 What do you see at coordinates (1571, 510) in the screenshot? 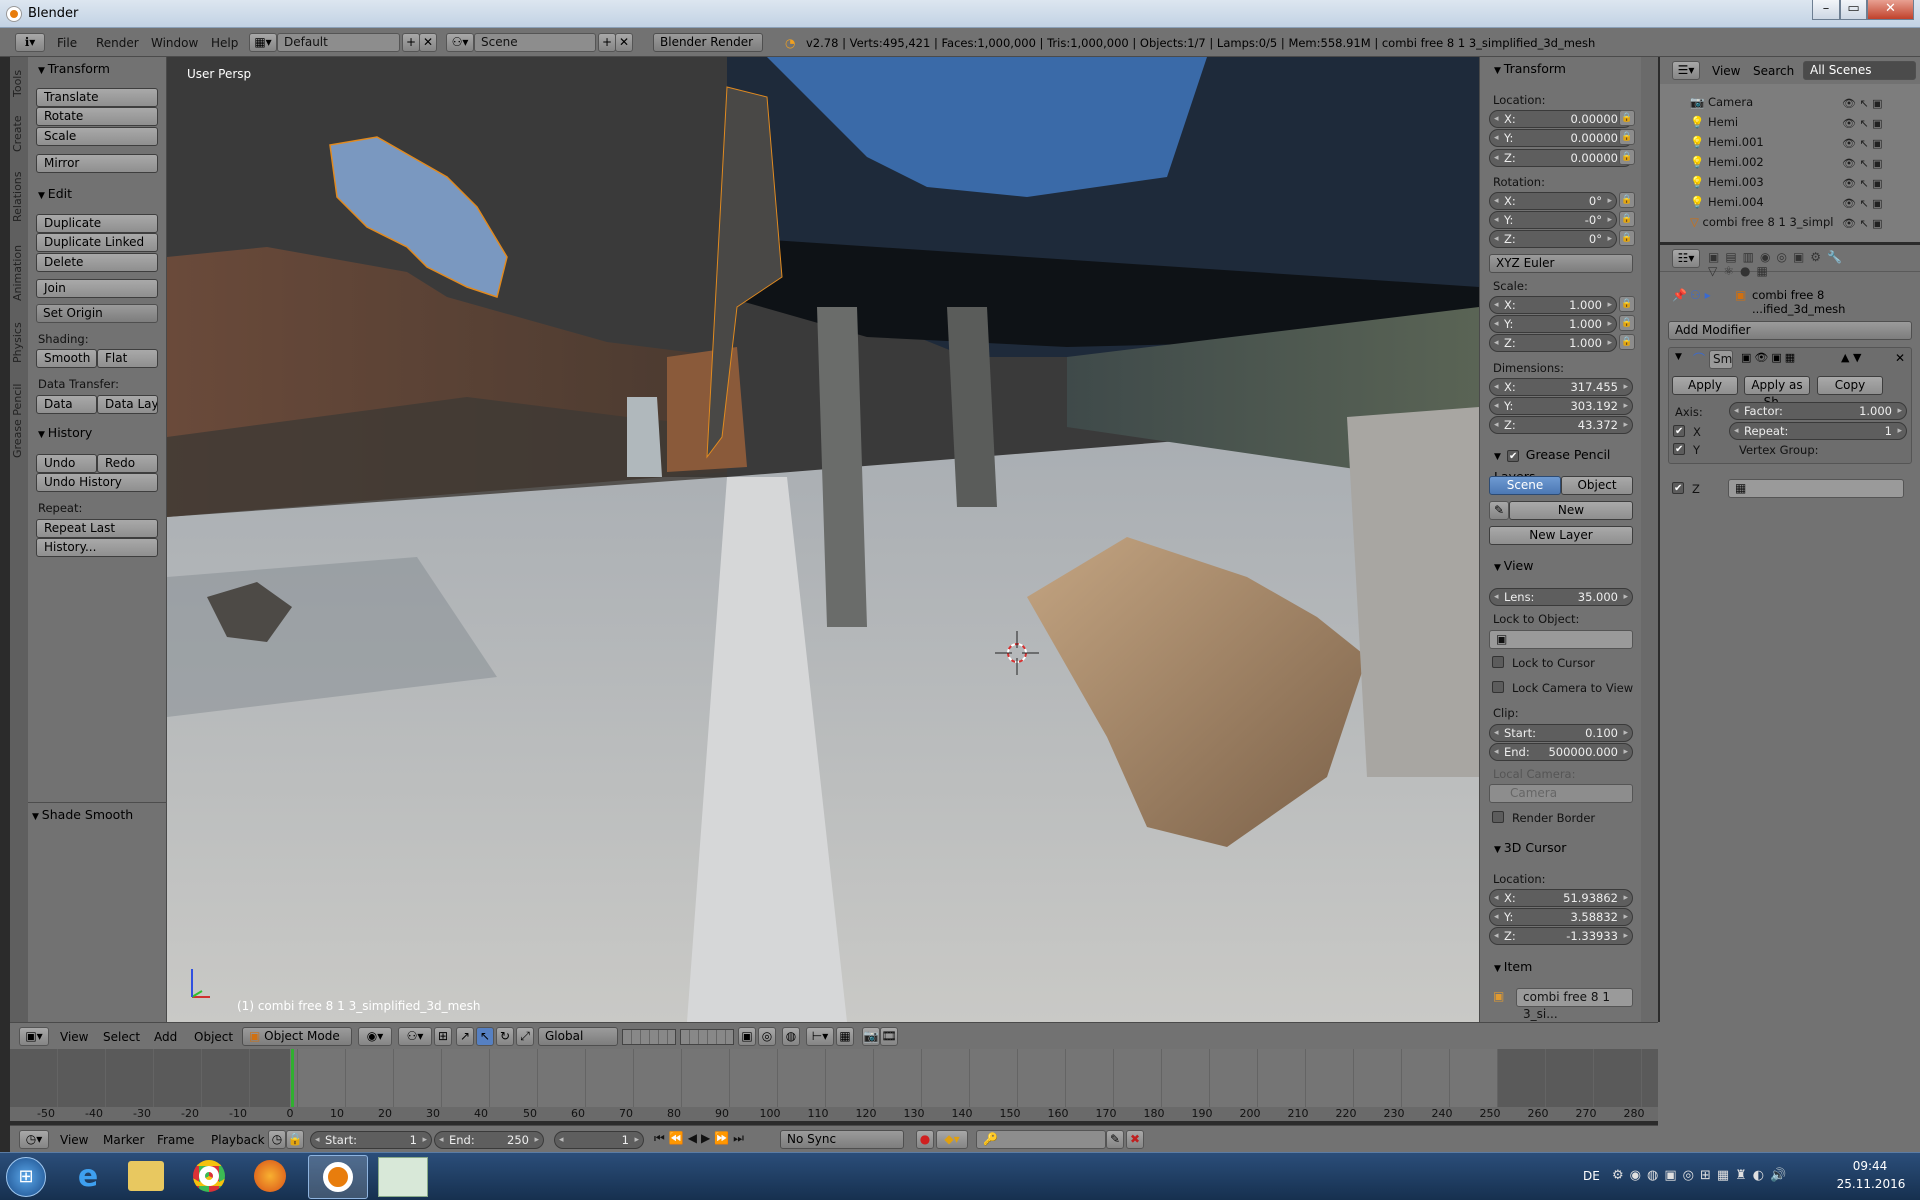
I see `gp-new-button: New` at bounding box center [1571, 510].